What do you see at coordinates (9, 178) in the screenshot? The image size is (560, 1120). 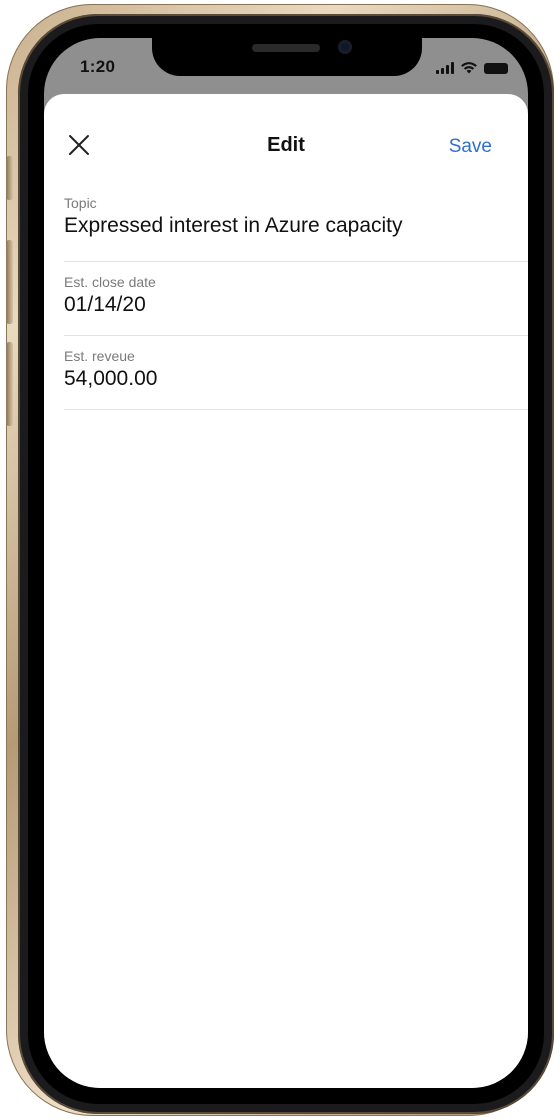 I see `mute-switch` at bounding box center [9, 178].